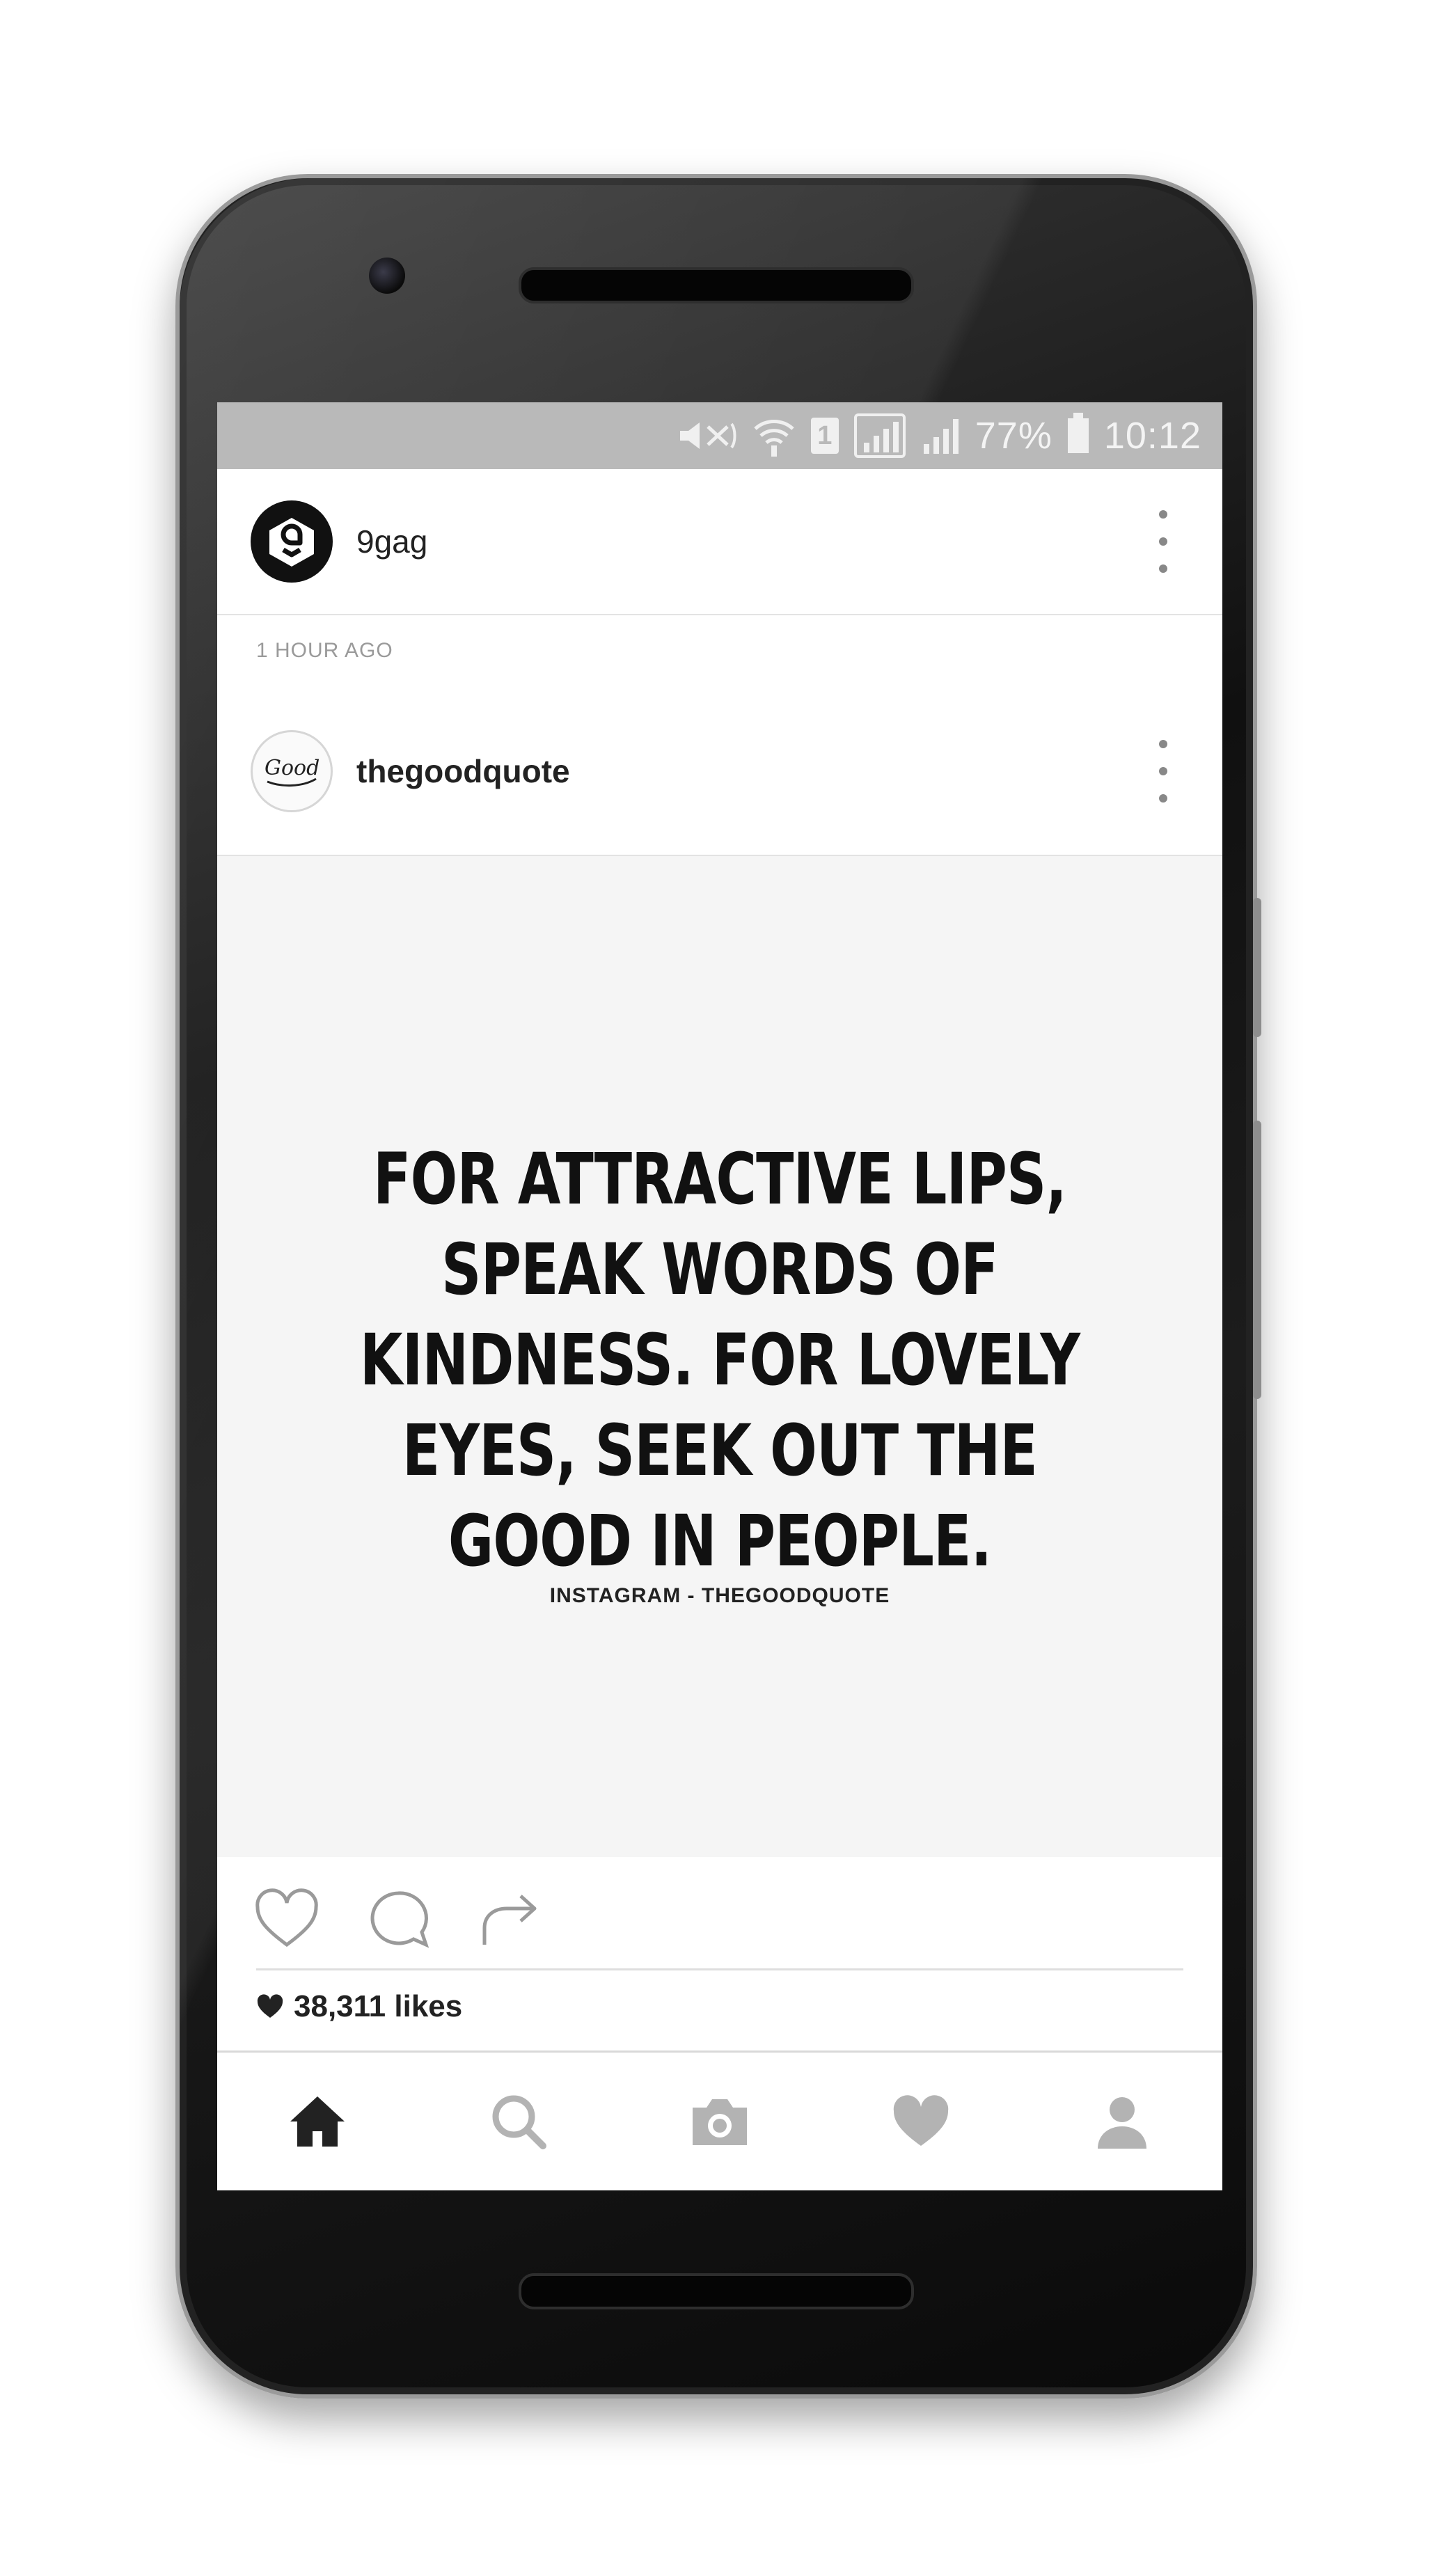 The width and height of the screenshot is (1443, 2576). Describe the element at coordinates (774, 436) in the screenshot. I see `wifi-icon` at that location.